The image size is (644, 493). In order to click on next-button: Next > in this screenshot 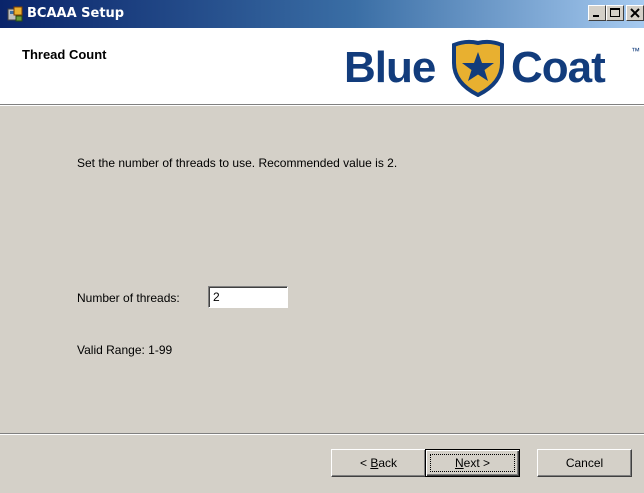, I will do `click(472, 463)`.